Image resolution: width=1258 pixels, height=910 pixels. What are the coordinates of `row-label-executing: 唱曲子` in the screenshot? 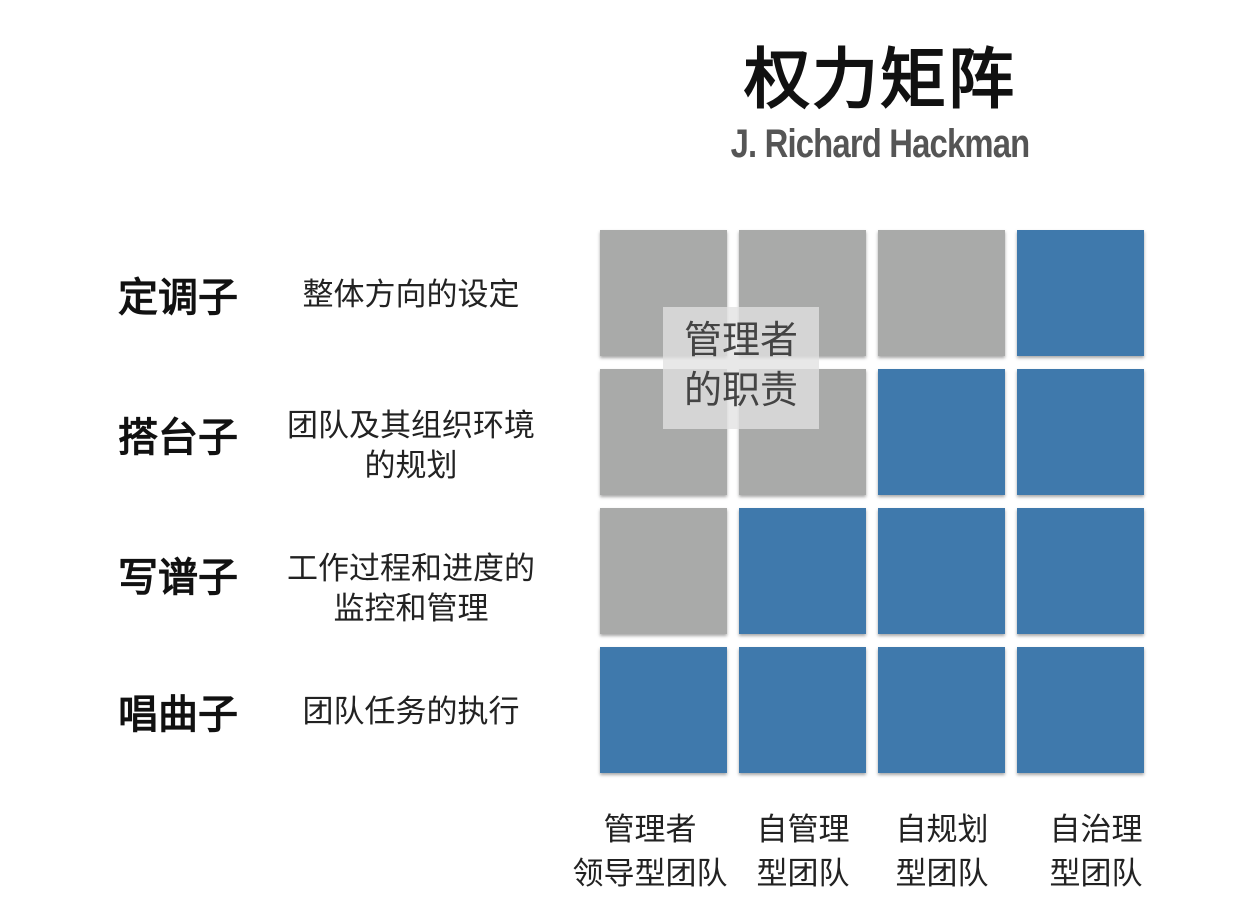 It's located at (178, 715).